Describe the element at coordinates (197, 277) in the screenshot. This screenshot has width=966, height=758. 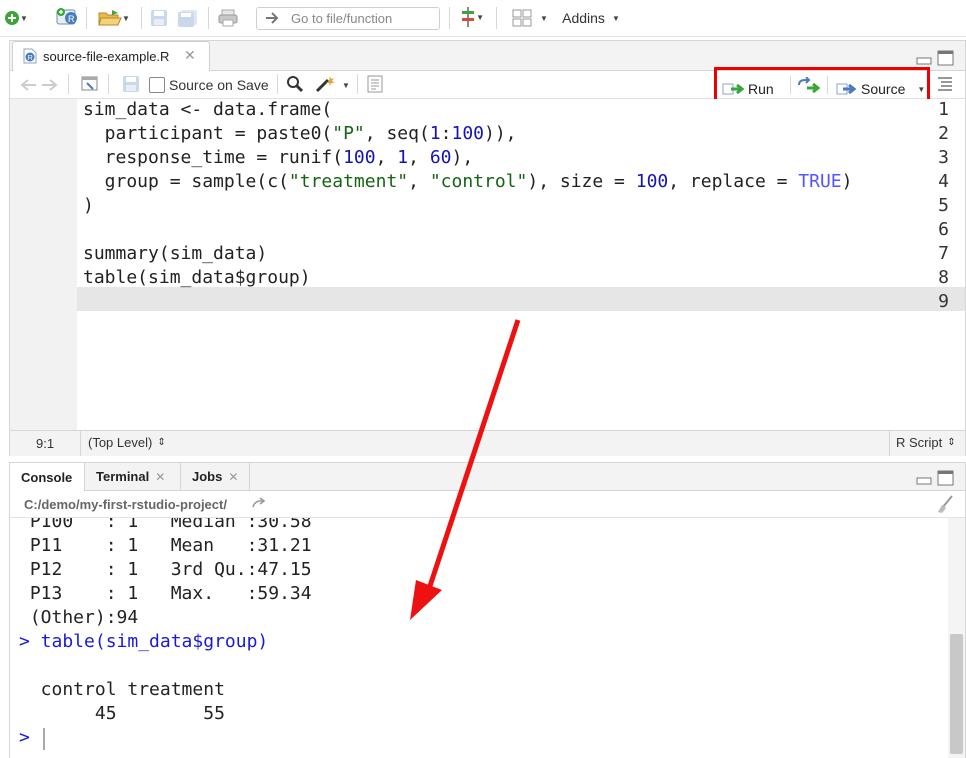
I see `code-line-8: table(sim_data$group)` at that location.